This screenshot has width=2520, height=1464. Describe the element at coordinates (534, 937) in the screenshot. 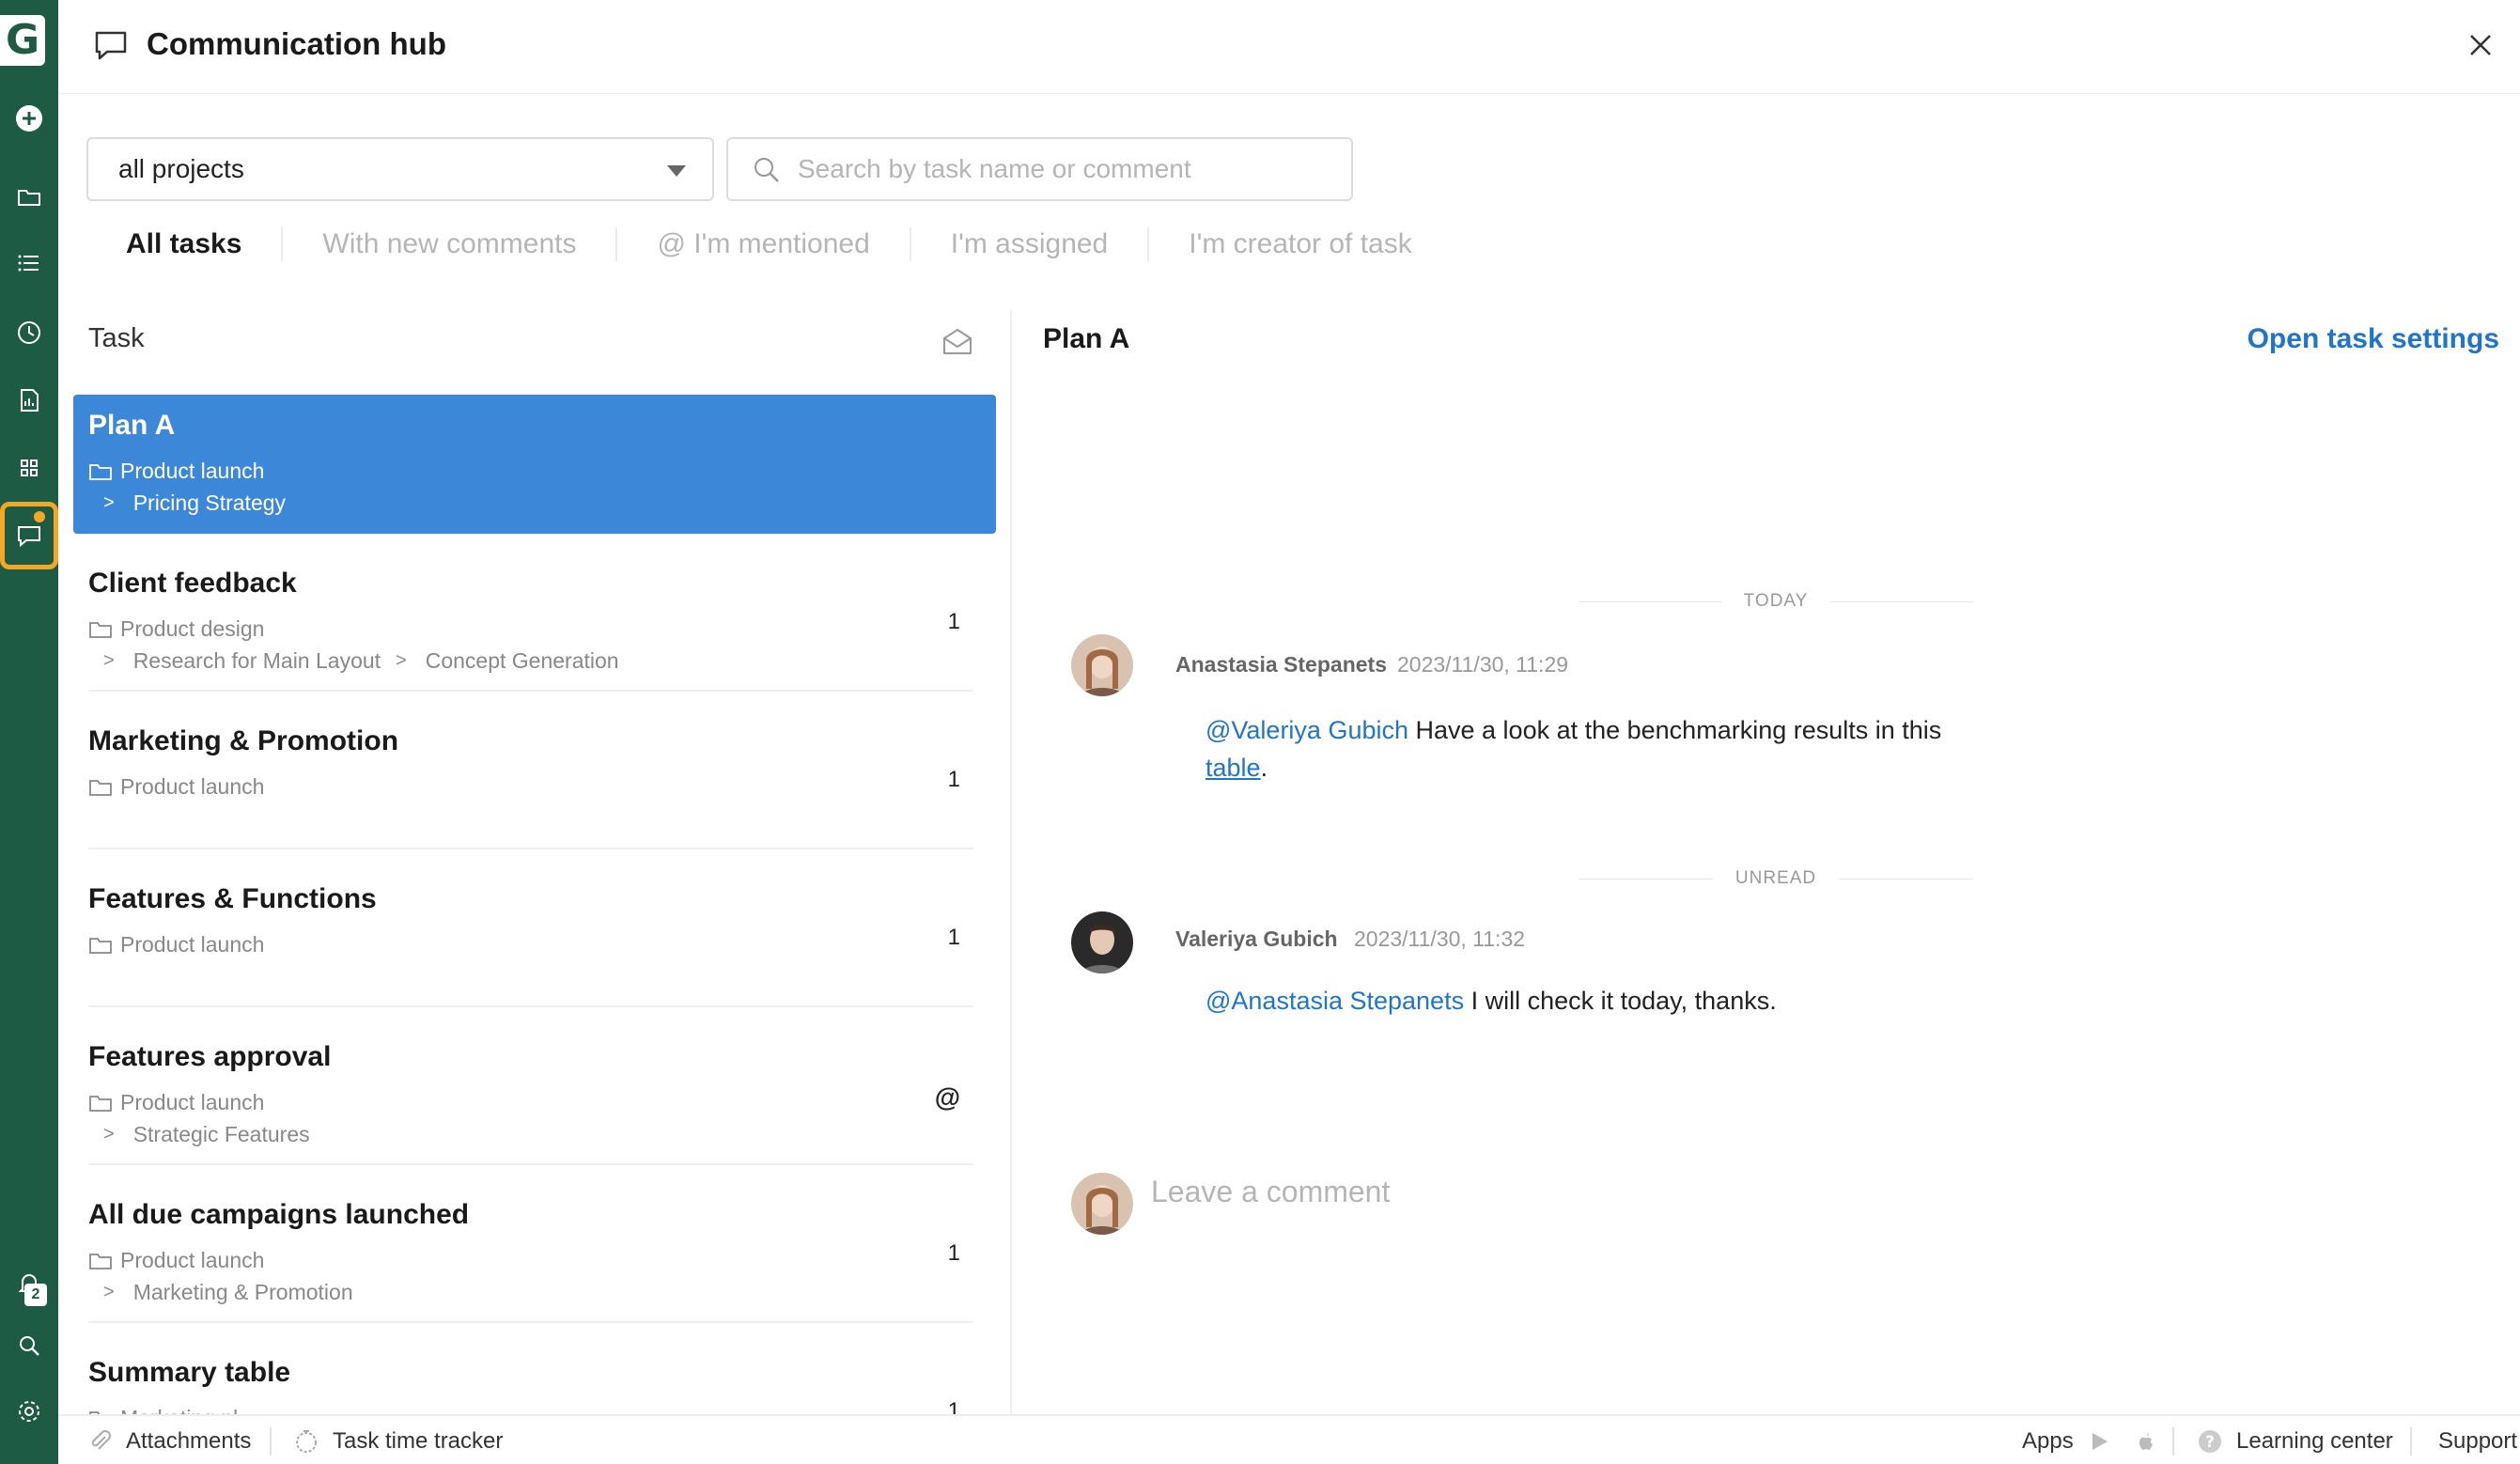

I see `task-item-features-functions: Features & Functions Product launch 1` at that location.